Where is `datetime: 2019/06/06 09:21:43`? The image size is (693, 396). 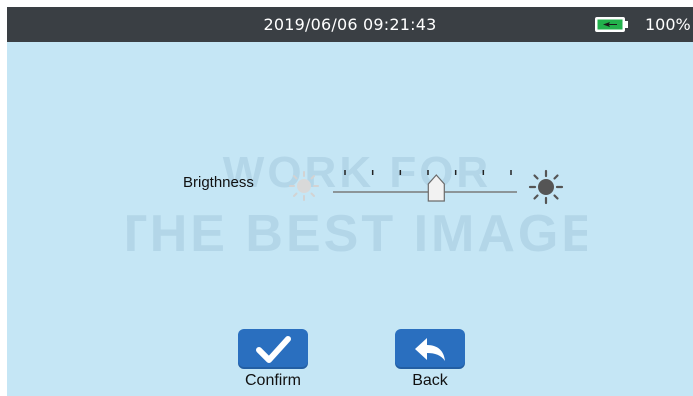 datetime: 2019/06/06 09:21:43 is located at coordinates (350, 24).